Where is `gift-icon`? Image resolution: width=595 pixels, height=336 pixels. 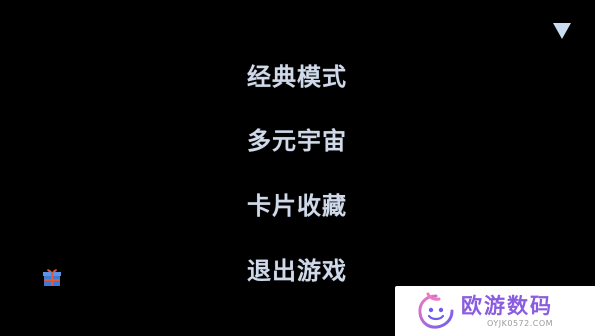
gift-icon is located at coordinates (52, 277).